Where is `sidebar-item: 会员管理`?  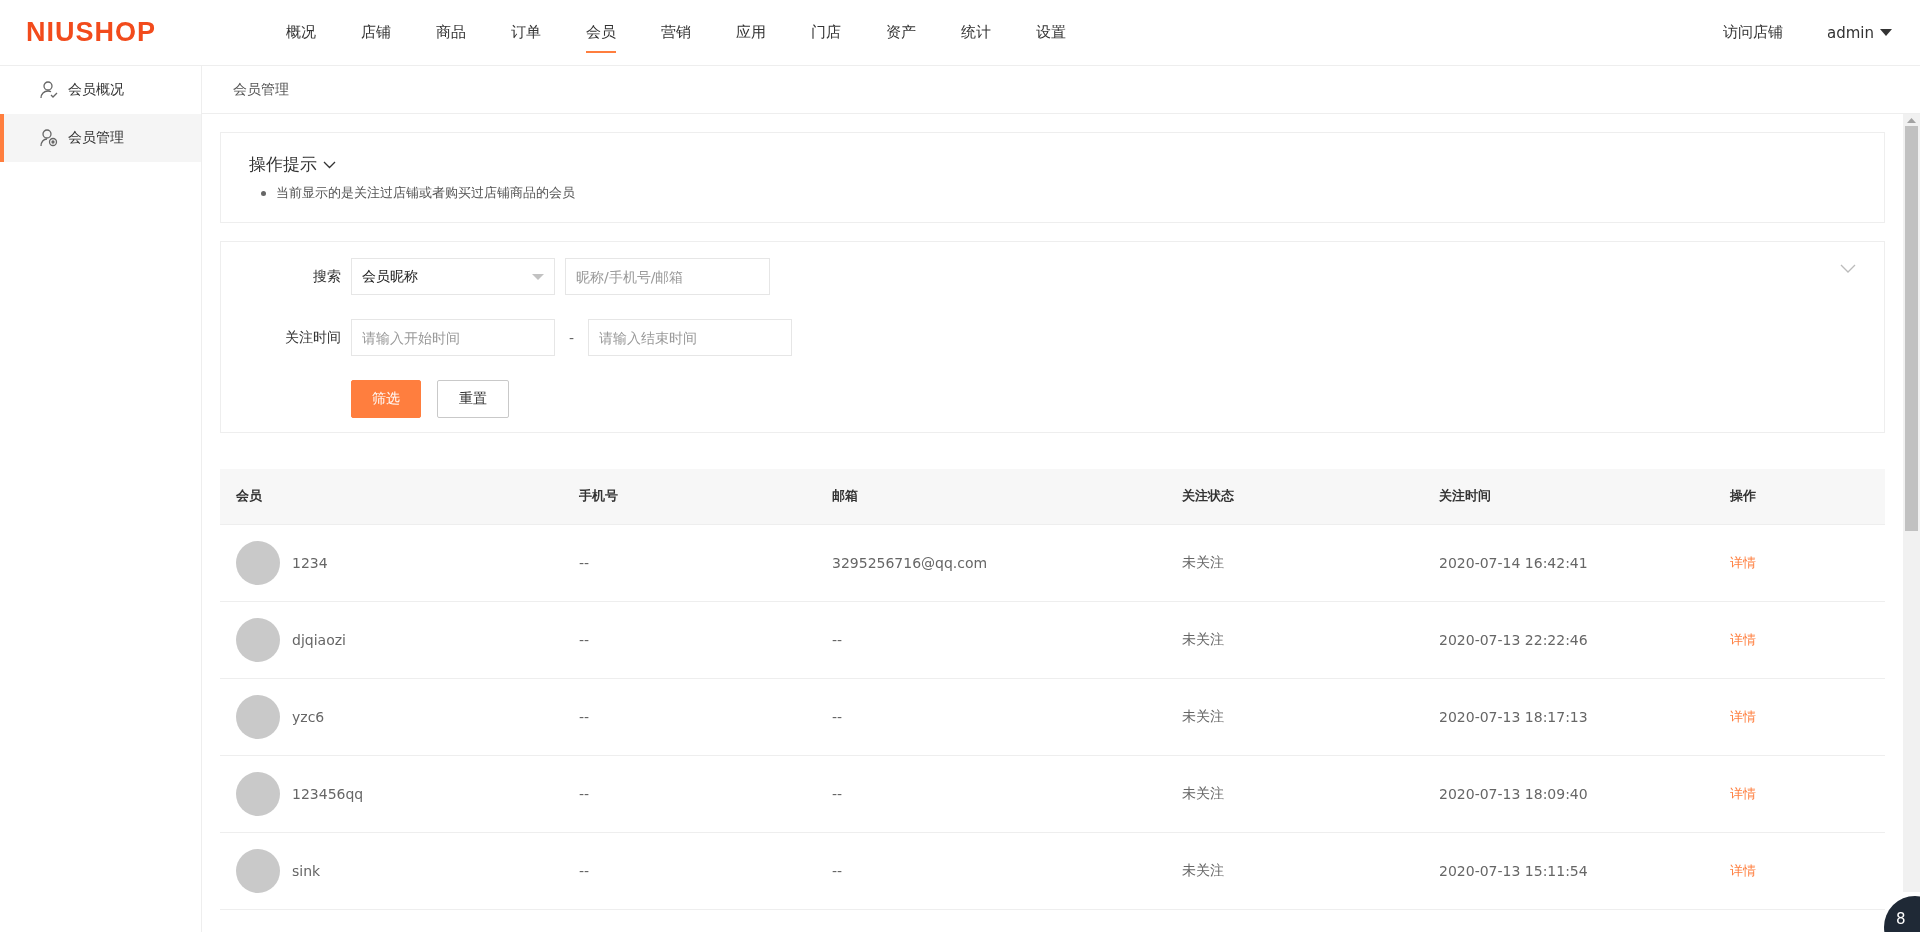 sidebar-item: 会员管理 is located at coordinates (100, 138).